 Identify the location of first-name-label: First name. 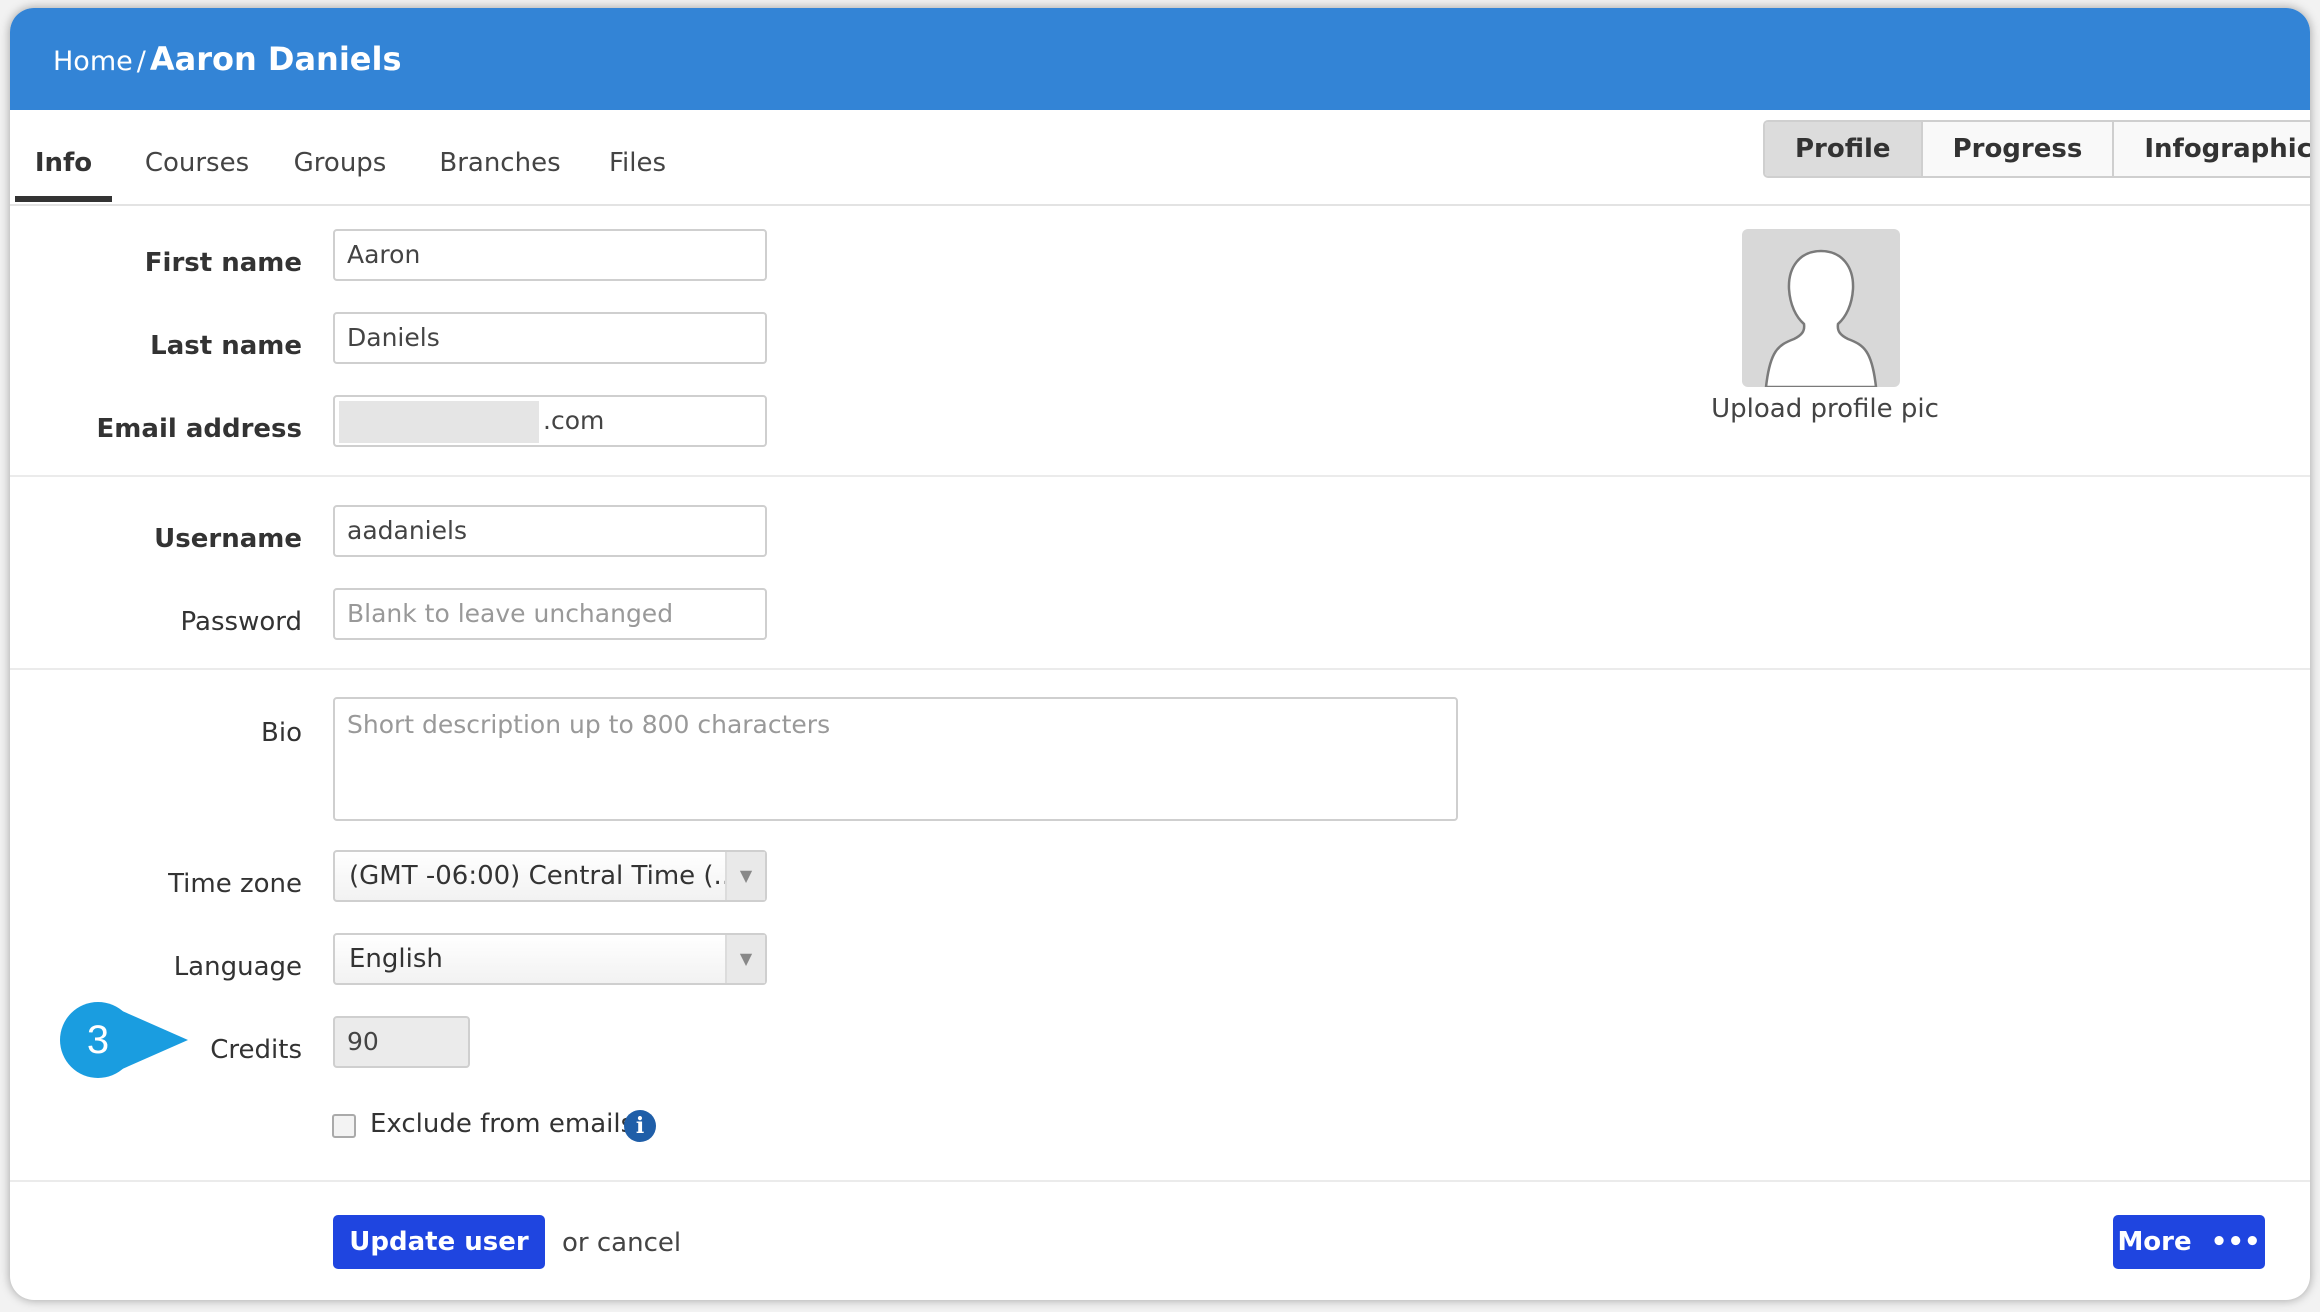
(223, 263).